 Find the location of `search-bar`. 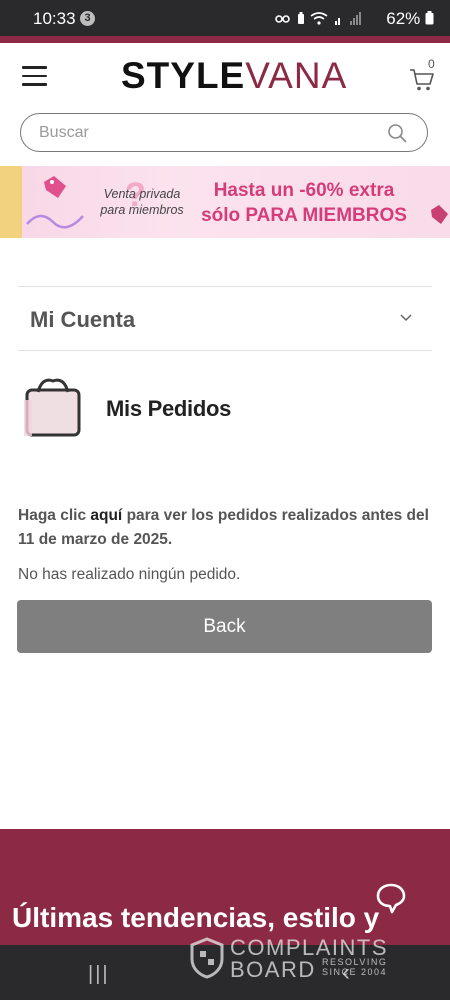

search-bar is located at coordinates (224, 132).